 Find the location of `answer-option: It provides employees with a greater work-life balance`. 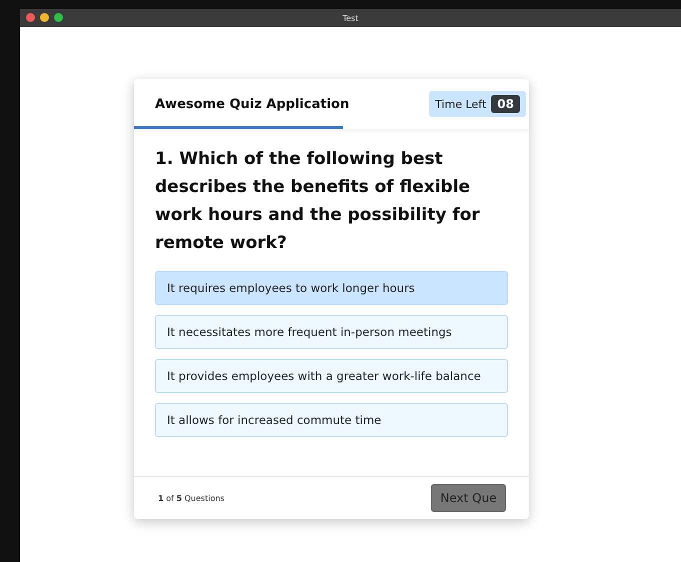

answer-option: It provides employees with a greater work-life balance is located at coordinates (331, 376).